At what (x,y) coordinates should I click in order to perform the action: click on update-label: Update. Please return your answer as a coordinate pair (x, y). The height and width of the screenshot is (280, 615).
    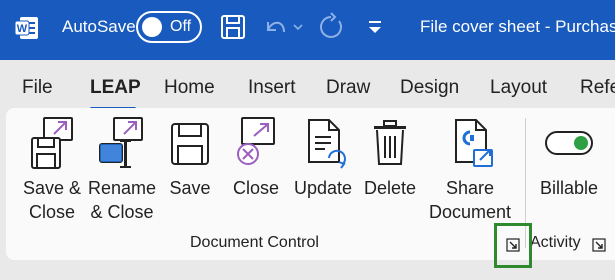
    Looking at the image, I should click on (323, 188).